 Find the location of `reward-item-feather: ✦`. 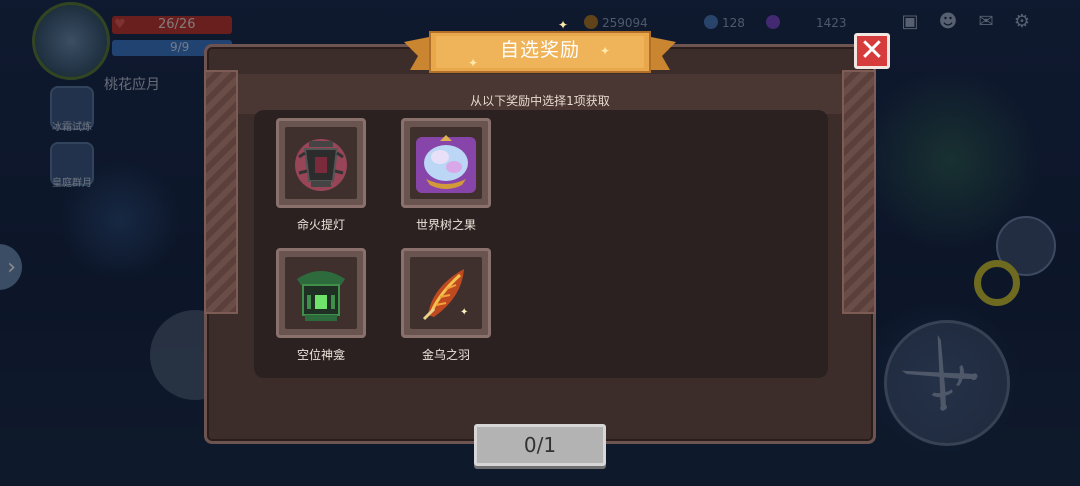

reward-item-feather: ✦ is located at coordinates (446, 293).